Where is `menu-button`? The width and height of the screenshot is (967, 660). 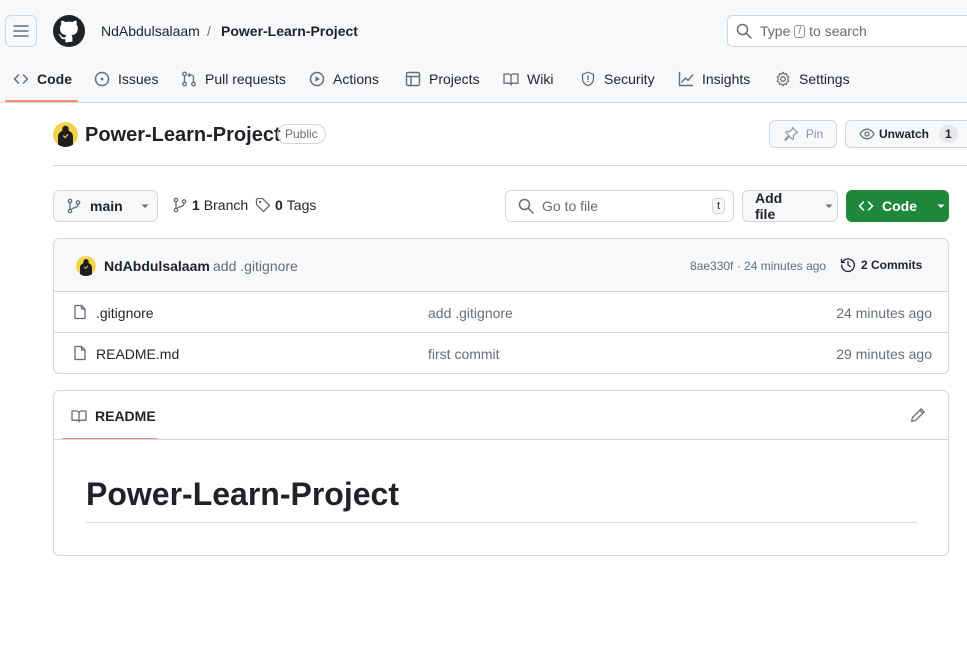 menu-button is located at coordinates (21, 31).